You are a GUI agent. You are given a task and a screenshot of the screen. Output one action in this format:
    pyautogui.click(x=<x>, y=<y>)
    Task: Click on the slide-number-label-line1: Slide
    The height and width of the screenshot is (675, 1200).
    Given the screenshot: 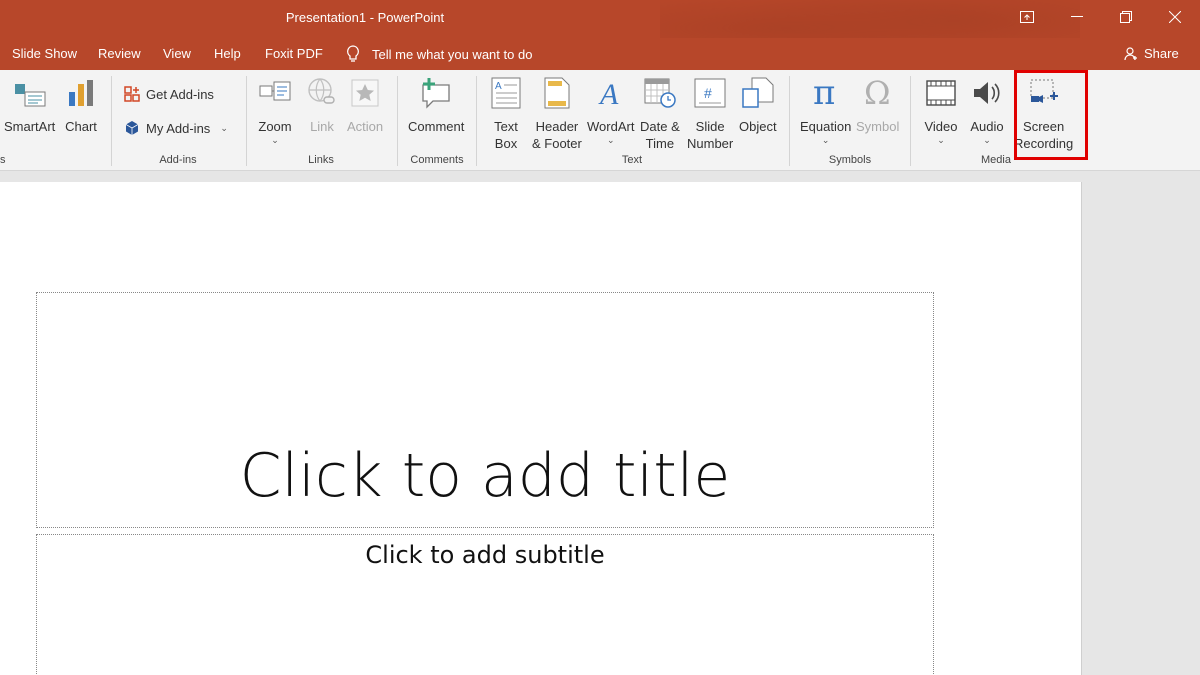 What is the action you would take?
    pyautogui.click(x=710, y=126)
    